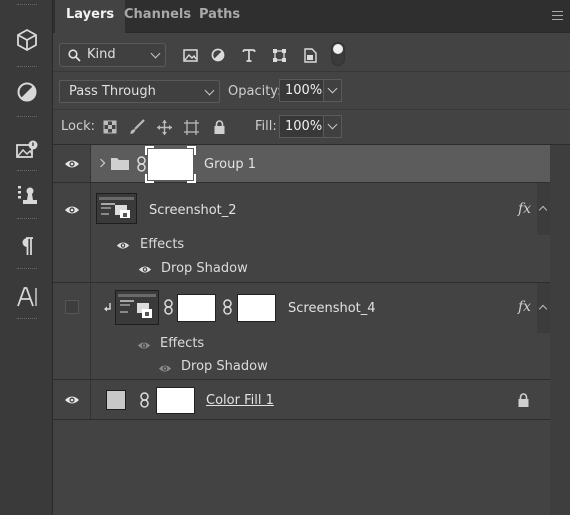 This screenshot has height=515, width=570. What do you see at coordinates (266, 126) in the screenshot?
I see `fill-label: Fill:` at bounding box center [266, 126].